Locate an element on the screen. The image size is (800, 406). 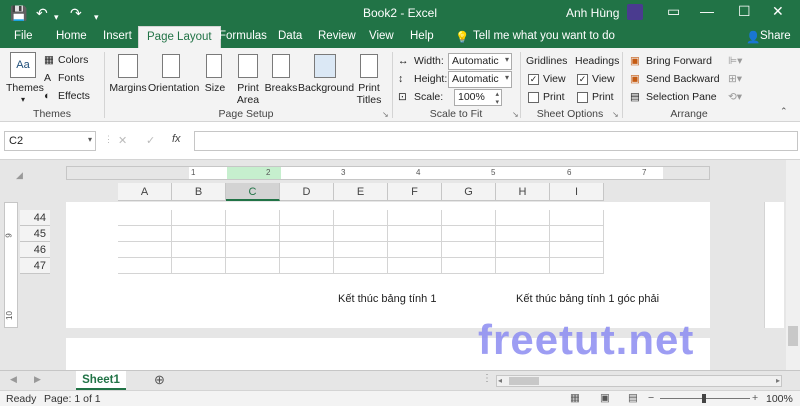
gridlines-view-checkbox: ✓ is located at coordinates (533, 79).